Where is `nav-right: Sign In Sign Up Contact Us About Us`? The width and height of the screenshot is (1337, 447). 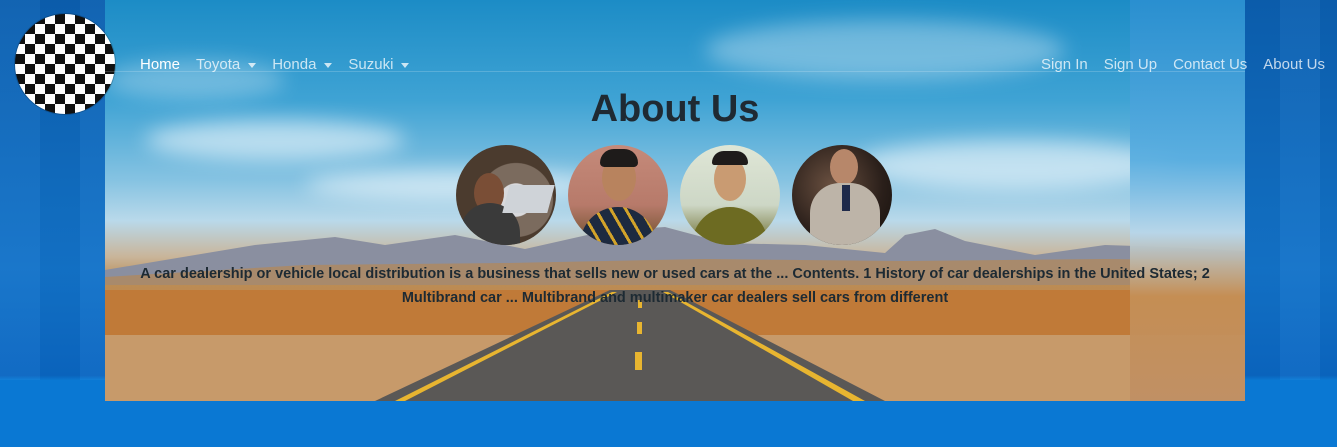
nav-right: Sign In Sign Up Contact Us About Us is located at coordinates (1183, 64).